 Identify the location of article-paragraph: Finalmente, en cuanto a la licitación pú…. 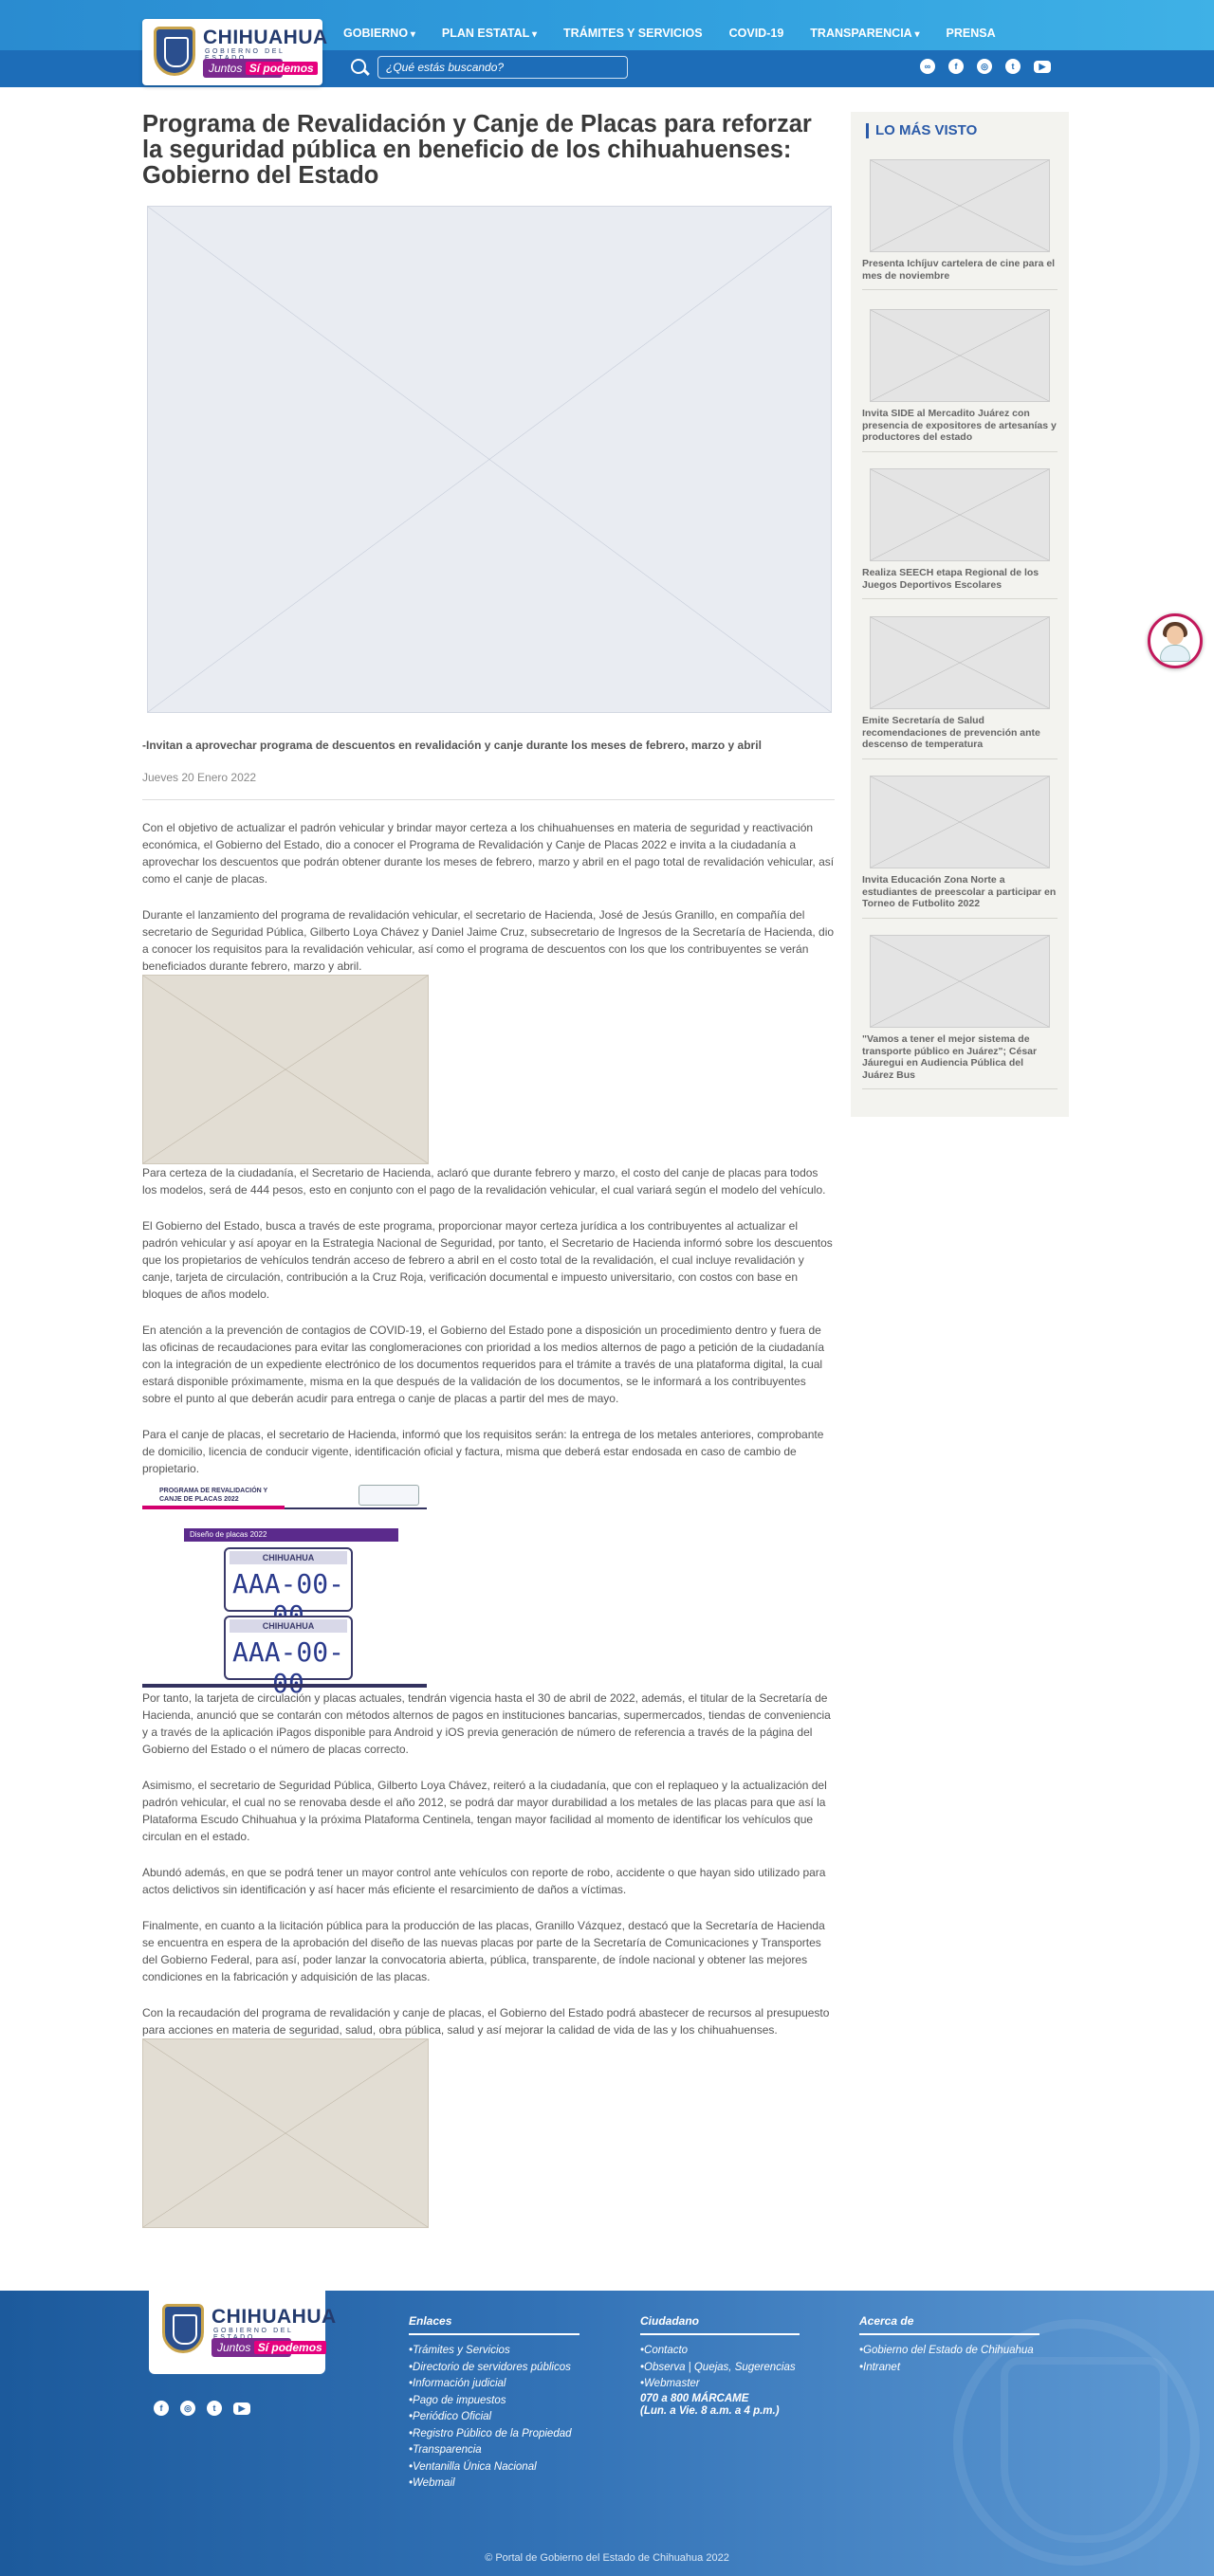
(483, 1951).